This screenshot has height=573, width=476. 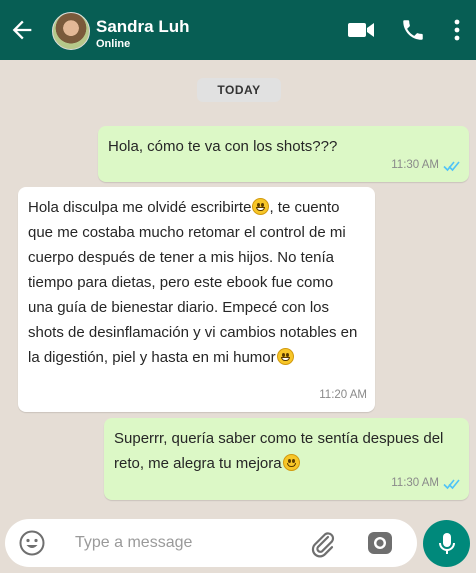 What do you see at coordinates (291, 462) in the screenshot?
I see `smiling-emoji-icon` at bounding box center [291, 462].